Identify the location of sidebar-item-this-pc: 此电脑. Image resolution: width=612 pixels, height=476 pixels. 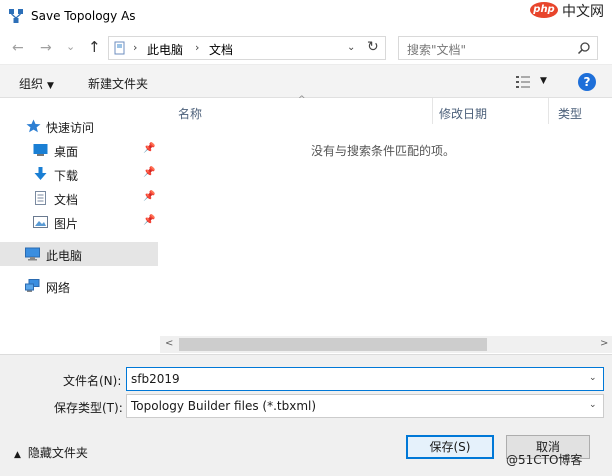
(79, 254).